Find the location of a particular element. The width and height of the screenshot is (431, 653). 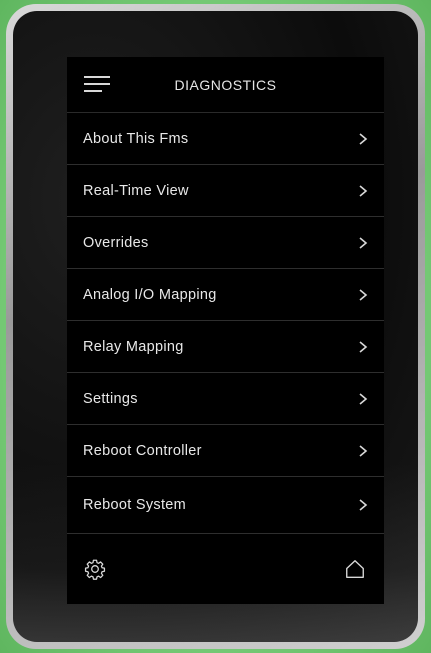

menu-item-label: Reboot System is located at coordinates (135, 505).